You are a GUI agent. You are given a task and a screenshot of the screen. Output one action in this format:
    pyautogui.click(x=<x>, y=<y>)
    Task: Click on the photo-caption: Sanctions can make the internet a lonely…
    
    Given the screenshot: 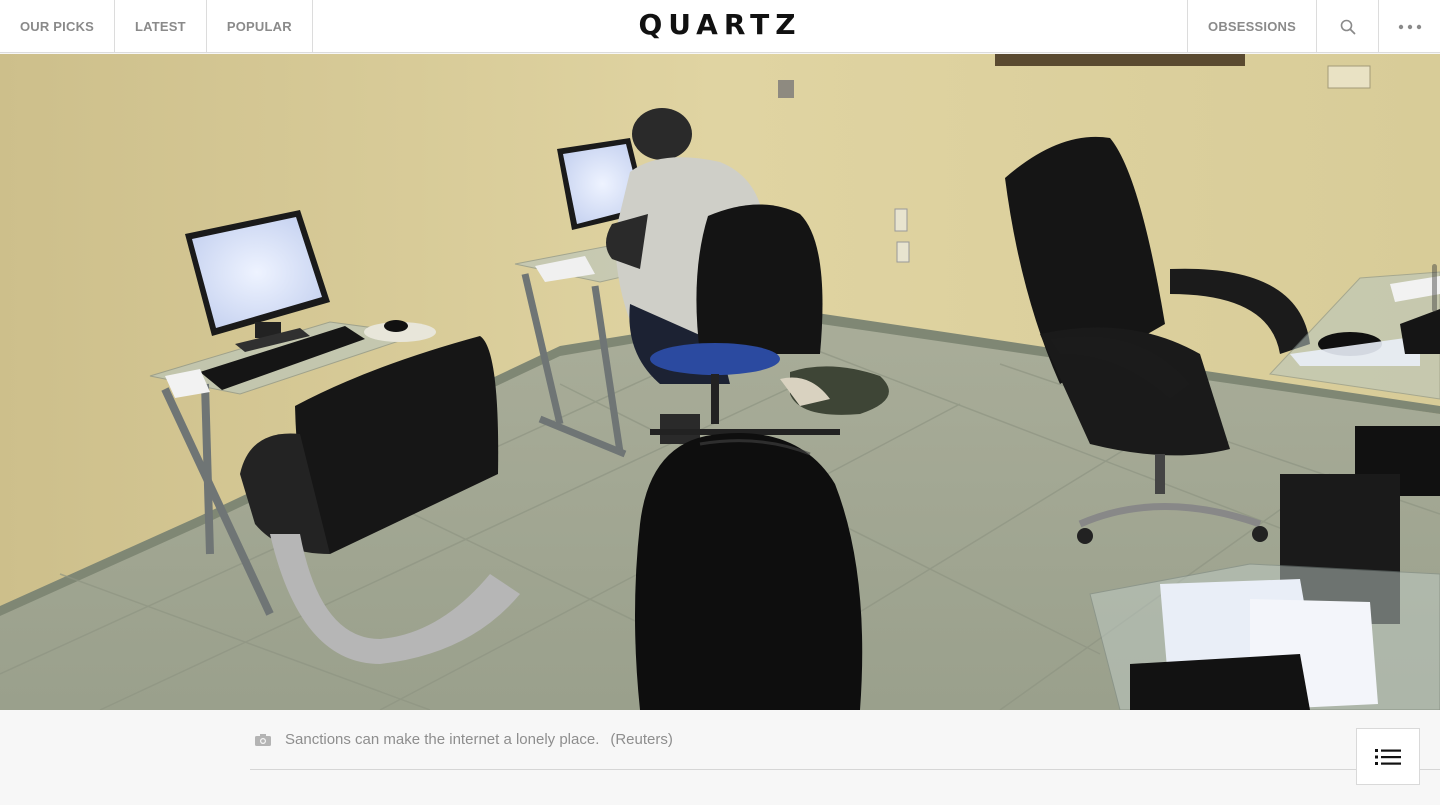 What is the action you would take?
    pyautogui.click(x=845, y=740)
    